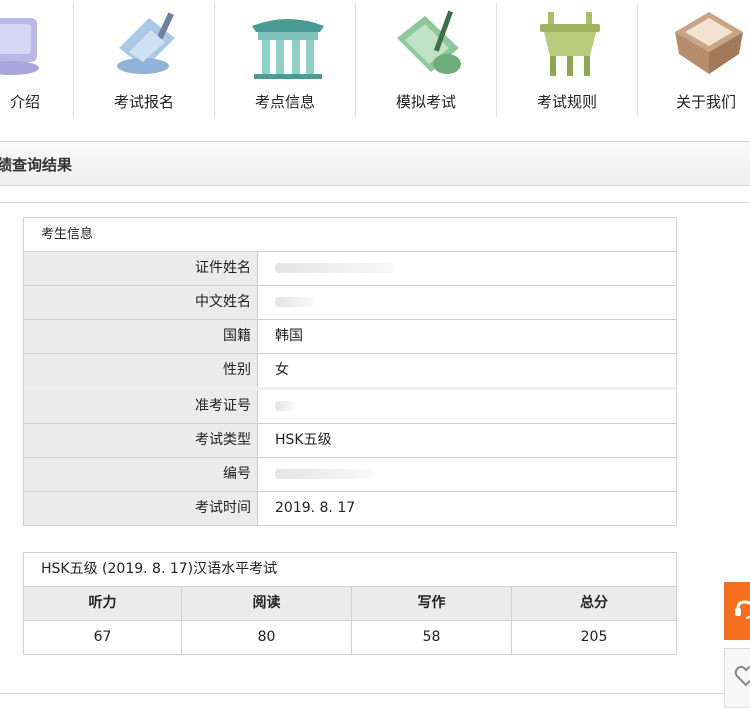 This screenshot has width=750, height=708. I want to click on section-title: 考生信息, so click(350, 235).